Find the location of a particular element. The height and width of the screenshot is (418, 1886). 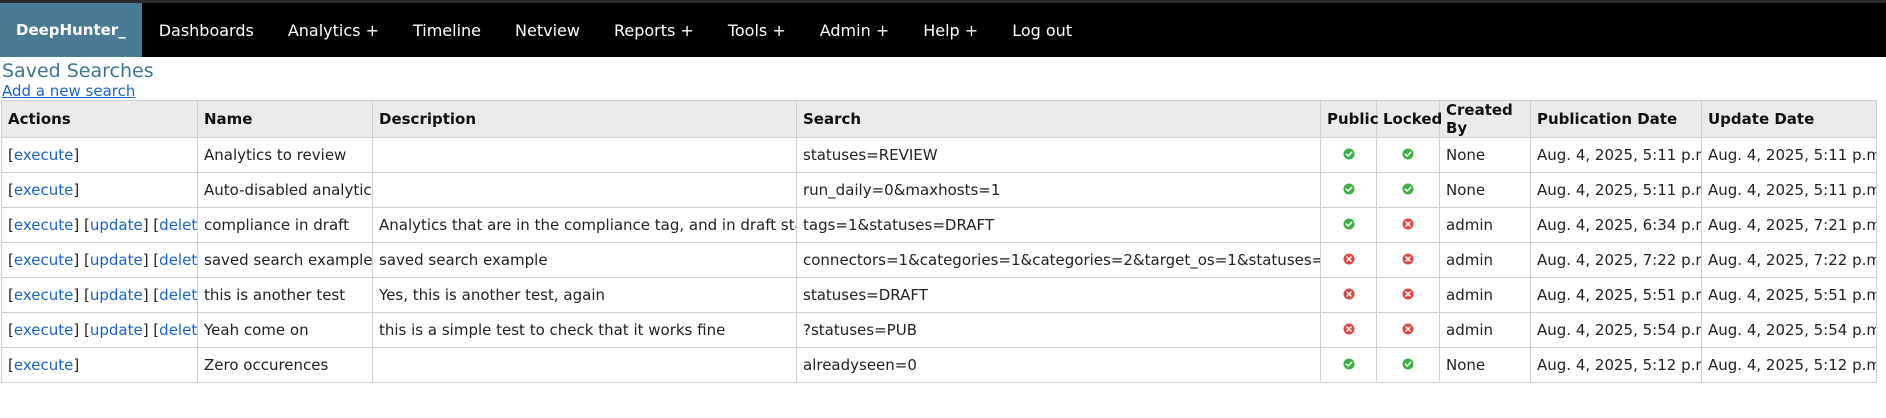

row-created-by: admin is located at coordinates (1485, 295).